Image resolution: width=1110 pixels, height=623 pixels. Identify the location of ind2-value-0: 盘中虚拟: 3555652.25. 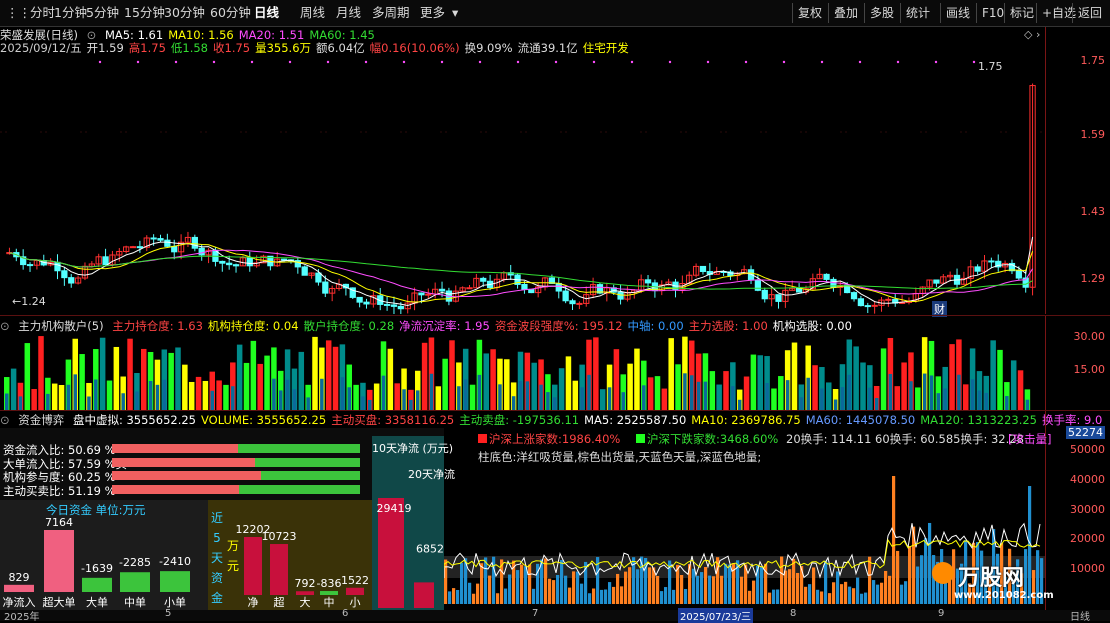
(134, 420).